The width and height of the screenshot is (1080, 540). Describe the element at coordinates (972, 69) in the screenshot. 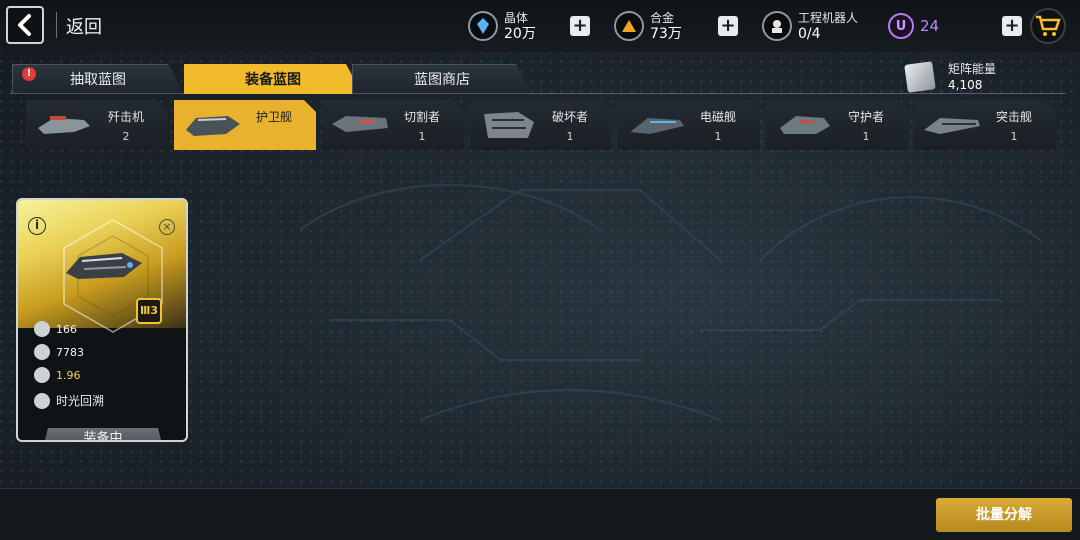

I see `matrix-energy-label: 矩阵能量` at that location.